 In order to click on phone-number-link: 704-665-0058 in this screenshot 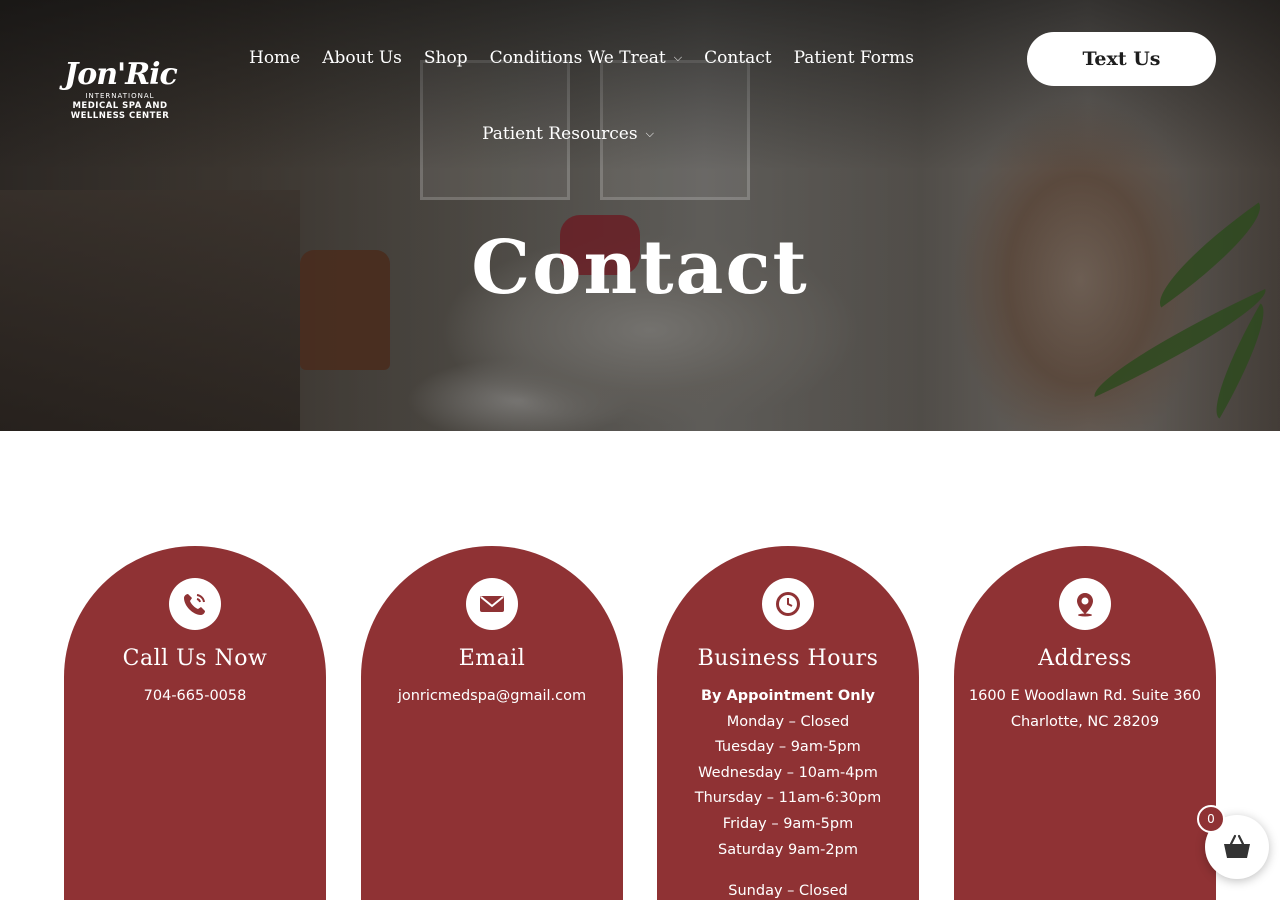, I will do `click(195, 697)`.